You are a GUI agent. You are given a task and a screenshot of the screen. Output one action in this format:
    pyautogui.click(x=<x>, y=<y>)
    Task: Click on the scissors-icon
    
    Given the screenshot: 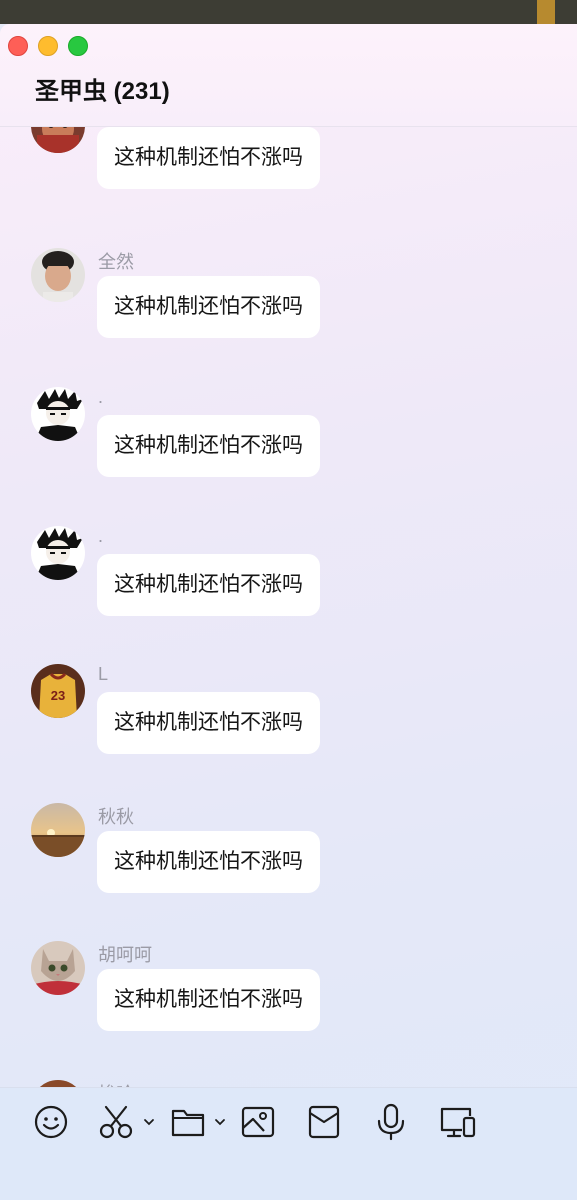 What is the action you would take?
    pyautogui.click(x=116, y=1122)
    